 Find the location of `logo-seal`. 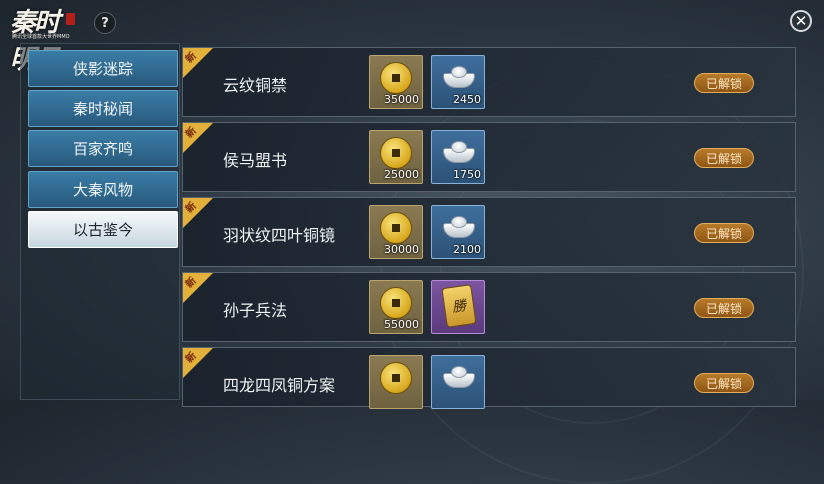

logo-seal is located at coordinates (70, 19).